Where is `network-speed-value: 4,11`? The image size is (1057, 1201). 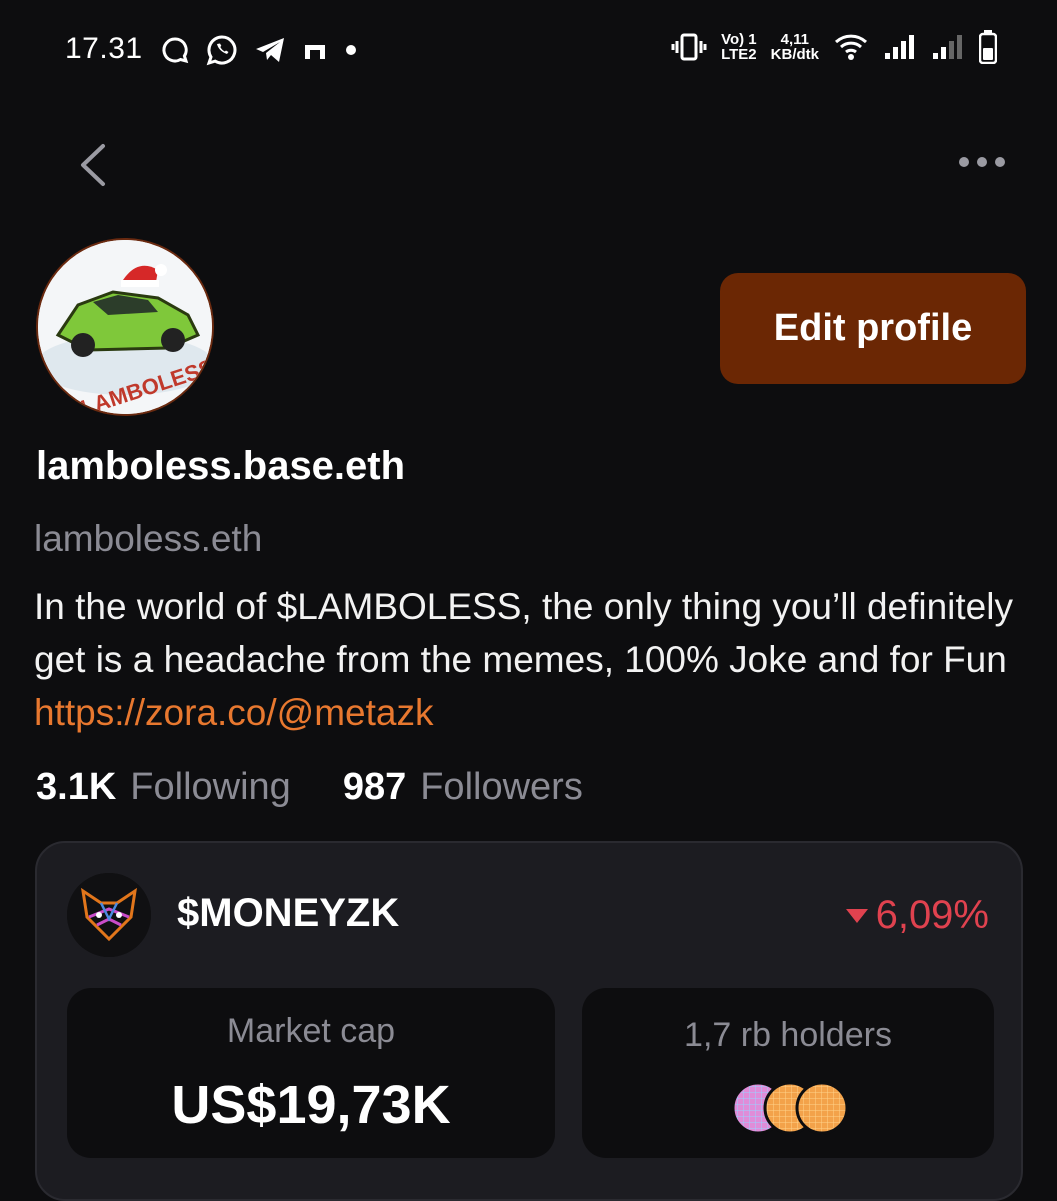 network-speed-value: 4,11 is located at coordinates (795, 39).